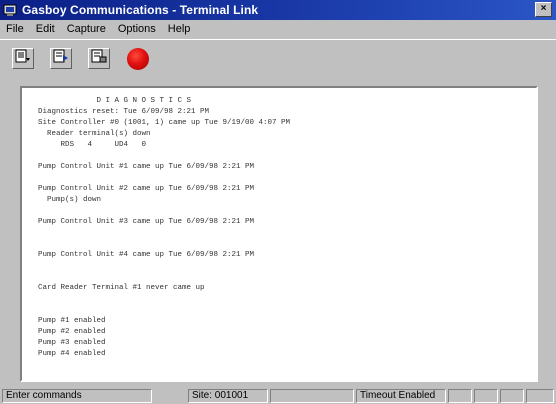 The height and width of the screenshot is (404, 556). I want to click on menu-help: Help, so click(179, 29).